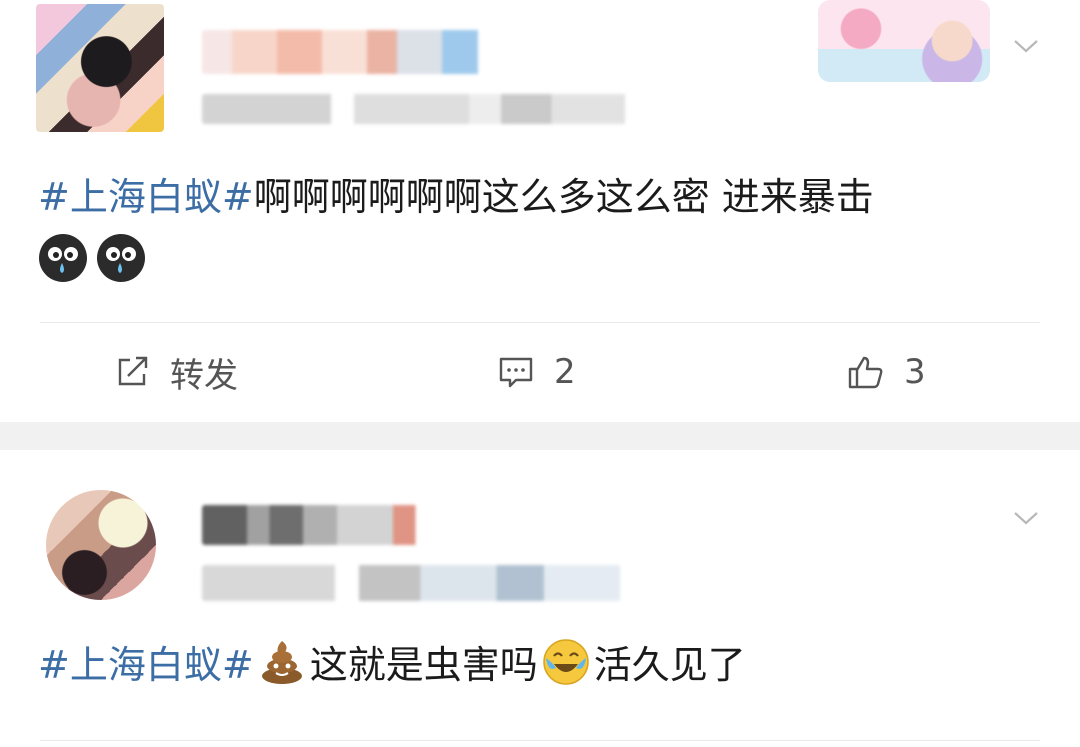 The image size is (1080, 747). Describe the element at coordinates (566, 662) in the screenshot. I see `laughing-tears-emoji-icon` at that location.